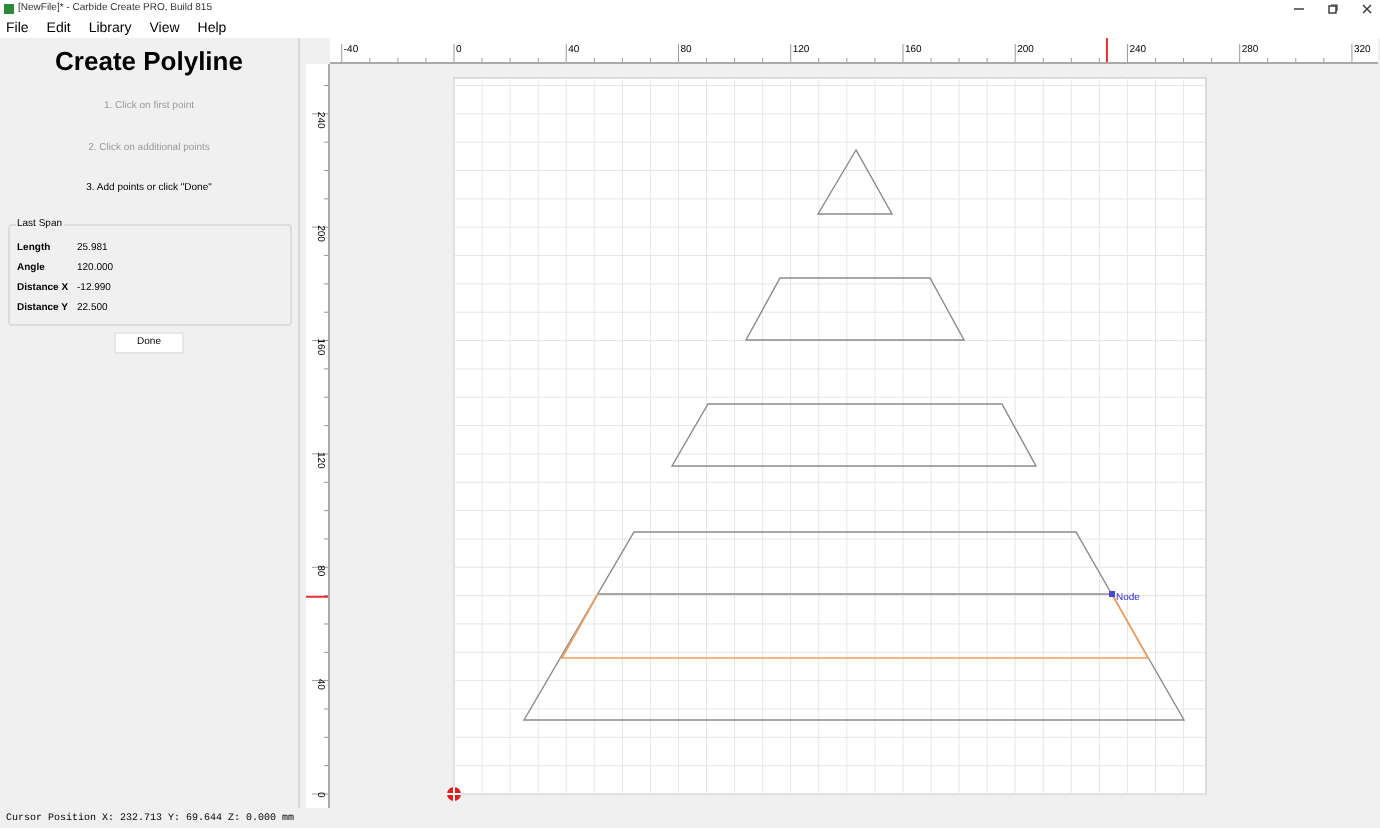 Image resolution: width=1380 pixels, height=828 pixels. Describe the element at coordinates (1112, 594) in the screenshot. I see `node-handle` at that location.